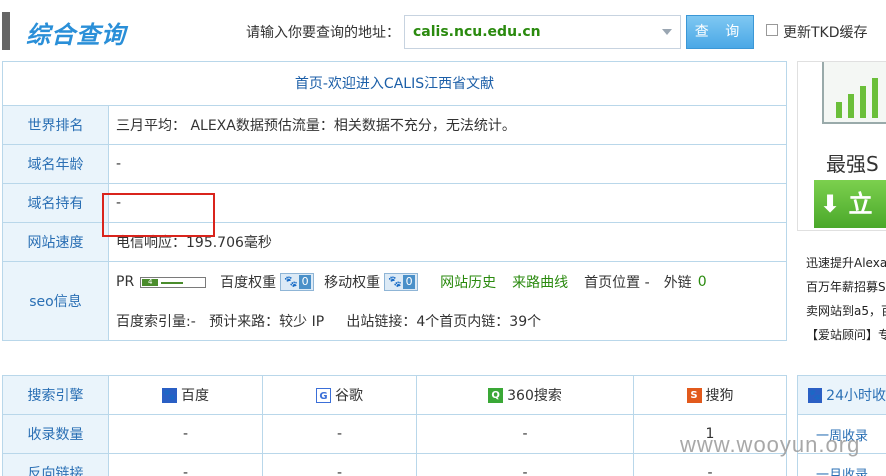 This screenshot has width=886, height=476. I want to click on news-list: 迅速提升Alexa 百万年薪招募S 卖网站到a5，百 【爱站顾问】专, so click(841, 299).